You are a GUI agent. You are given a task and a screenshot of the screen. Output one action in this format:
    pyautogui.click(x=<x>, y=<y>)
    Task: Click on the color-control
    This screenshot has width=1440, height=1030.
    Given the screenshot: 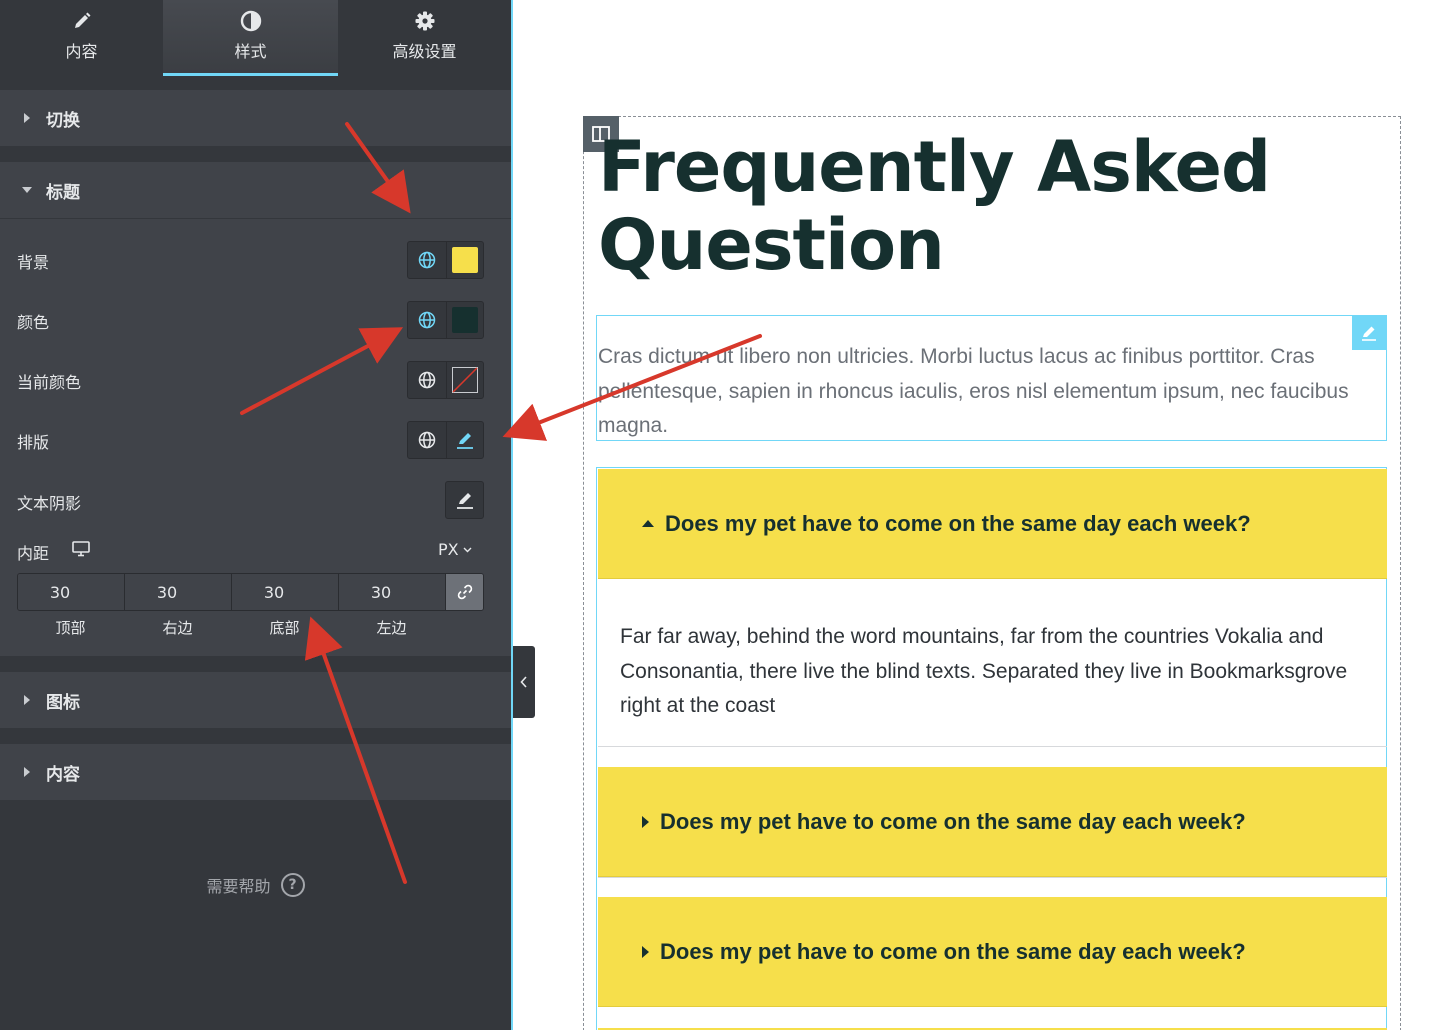 What is the action you would take?
    pyautogui.click(x=445, y=320)
    